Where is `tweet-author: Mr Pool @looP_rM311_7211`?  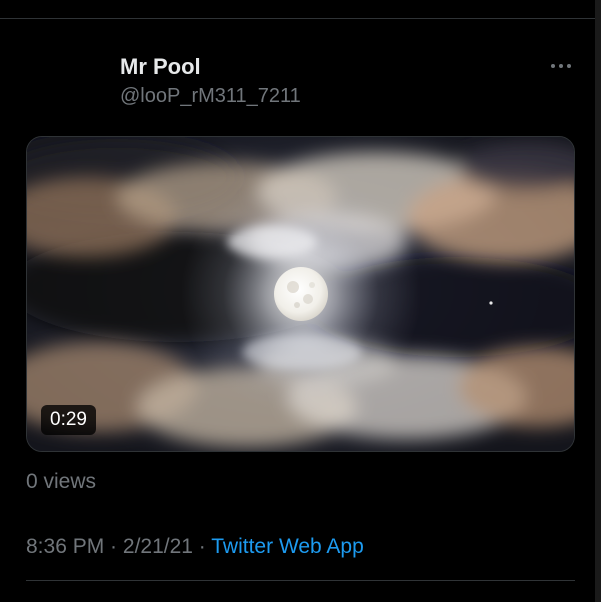 tweet-author: Mr Pool @looP_rM311_7211 is located at coordinates (210, 81).